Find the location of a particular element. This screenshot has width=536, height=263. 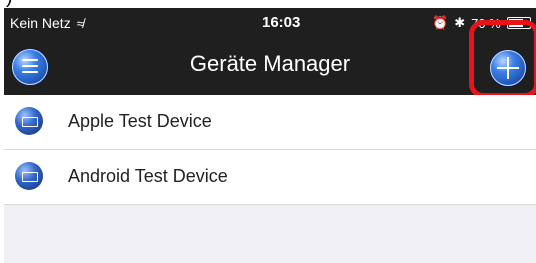

status-bar: Kein Netz ≉ 16:03 ⏰ ✱ 70 % is located at coordinates (270, 23).